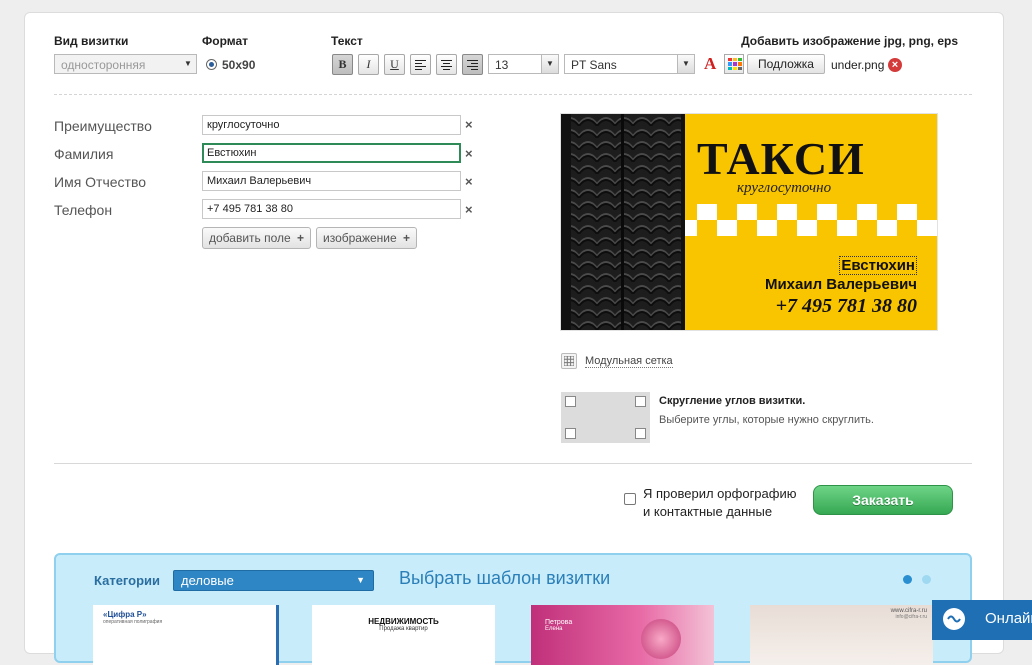  What do you see at coordinates (661, 639) in the screenshot?
I see `rose-image` at bounding box center [661, 639].